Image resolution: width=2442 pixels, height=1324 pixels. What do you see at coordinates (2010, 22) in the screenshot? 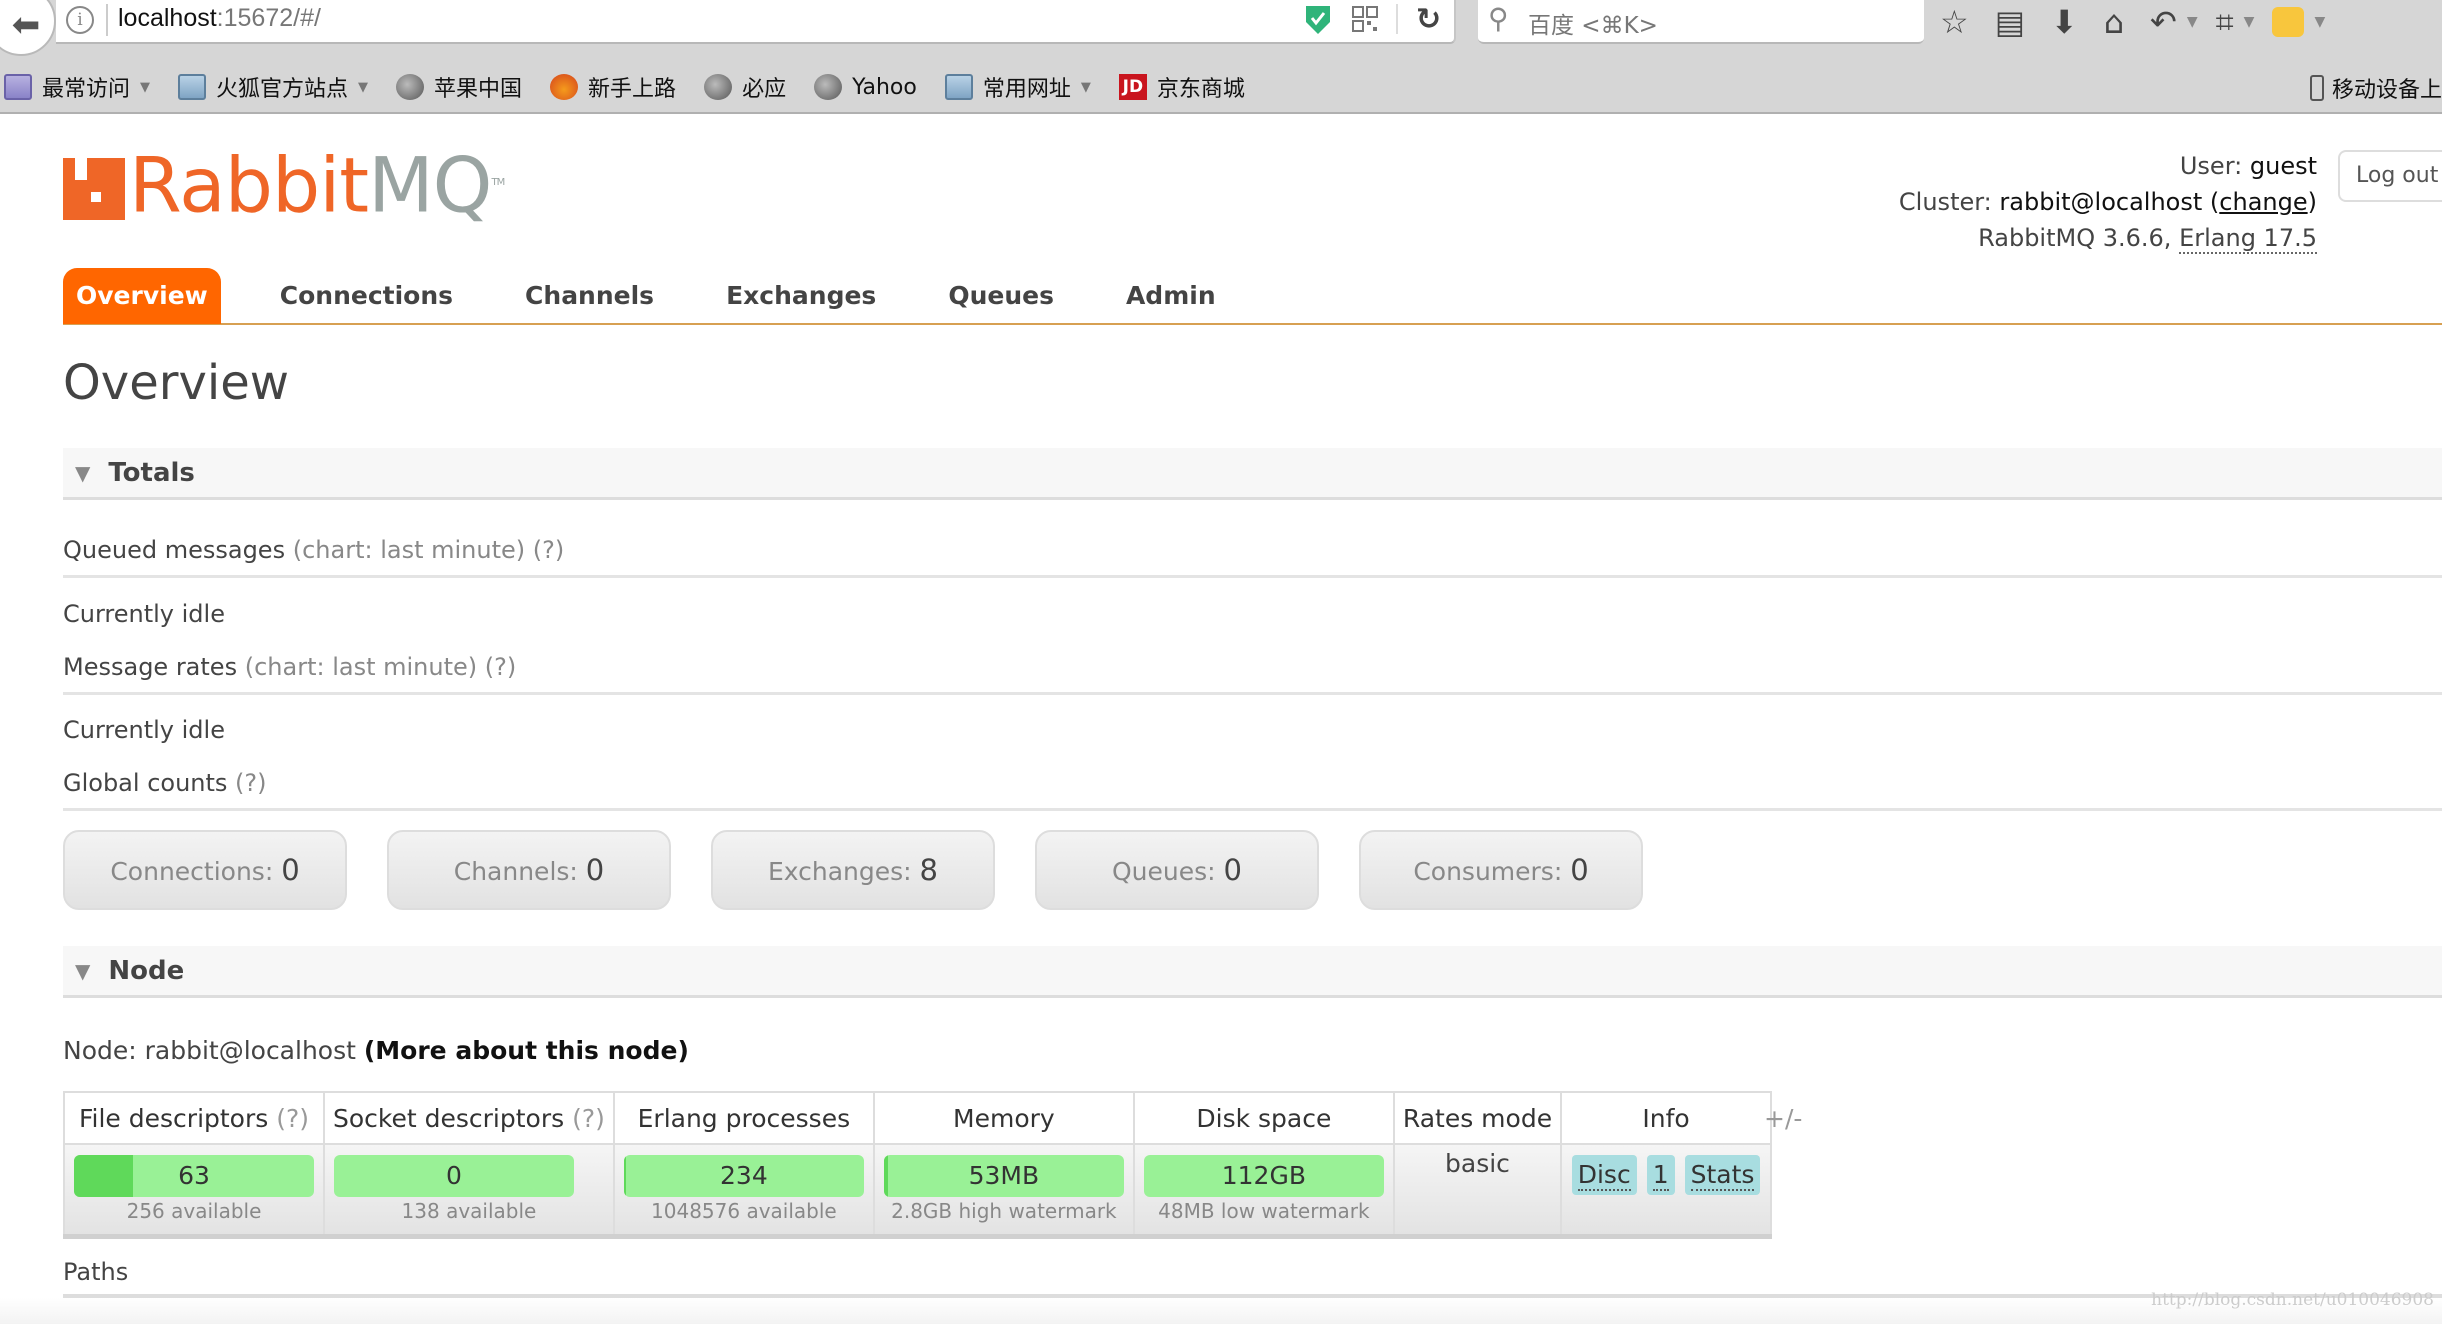
I see `reading-list-icon: ▤` at bounding box center [2010, 22].